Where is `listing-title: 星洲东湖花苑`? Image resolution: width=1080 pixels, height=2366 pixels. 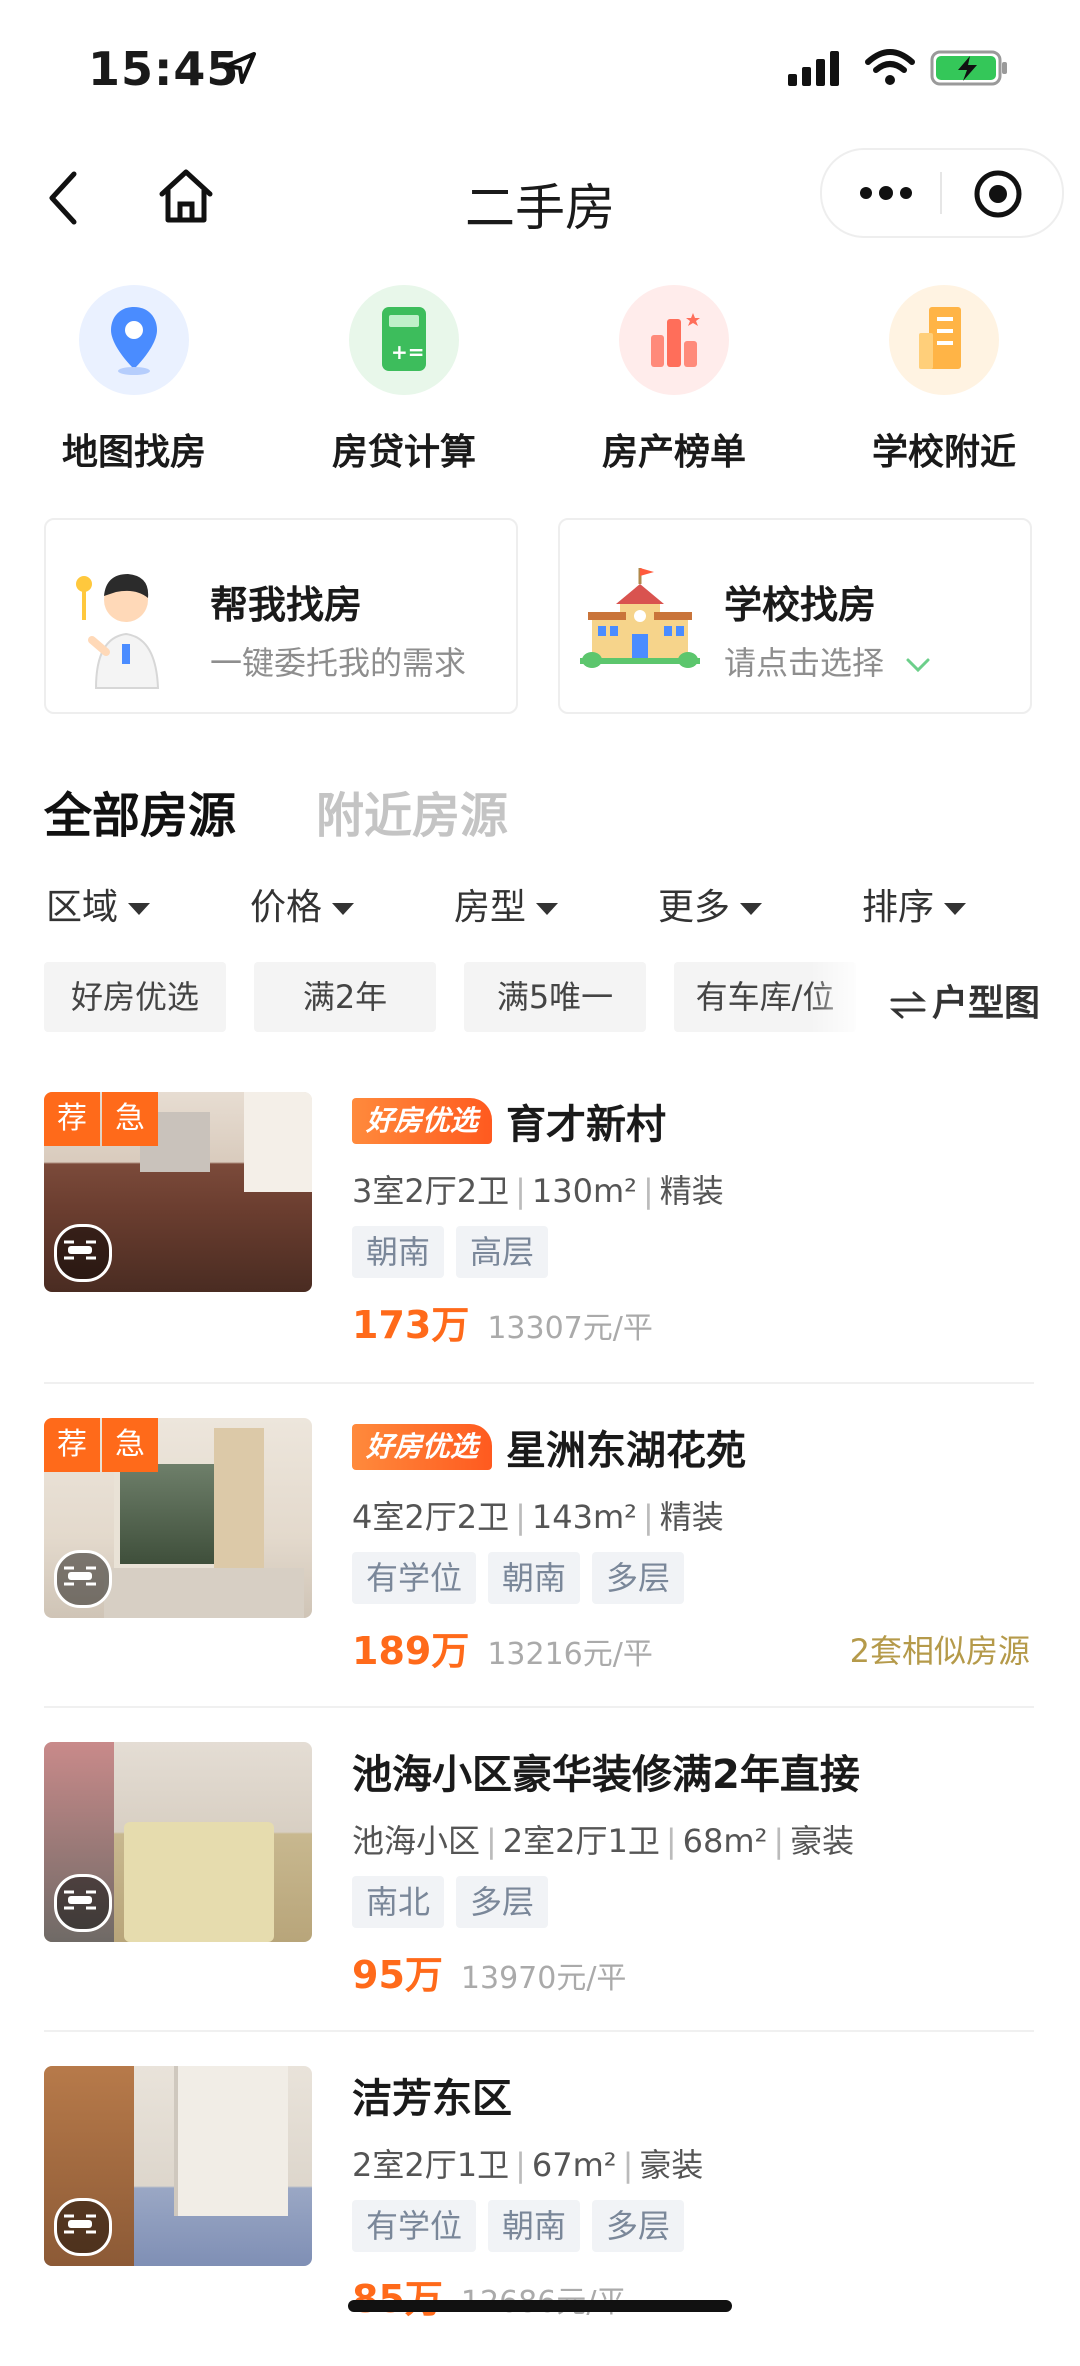 listing-title: 星洲东湖花苑 is located at coordinates (626, 1451).